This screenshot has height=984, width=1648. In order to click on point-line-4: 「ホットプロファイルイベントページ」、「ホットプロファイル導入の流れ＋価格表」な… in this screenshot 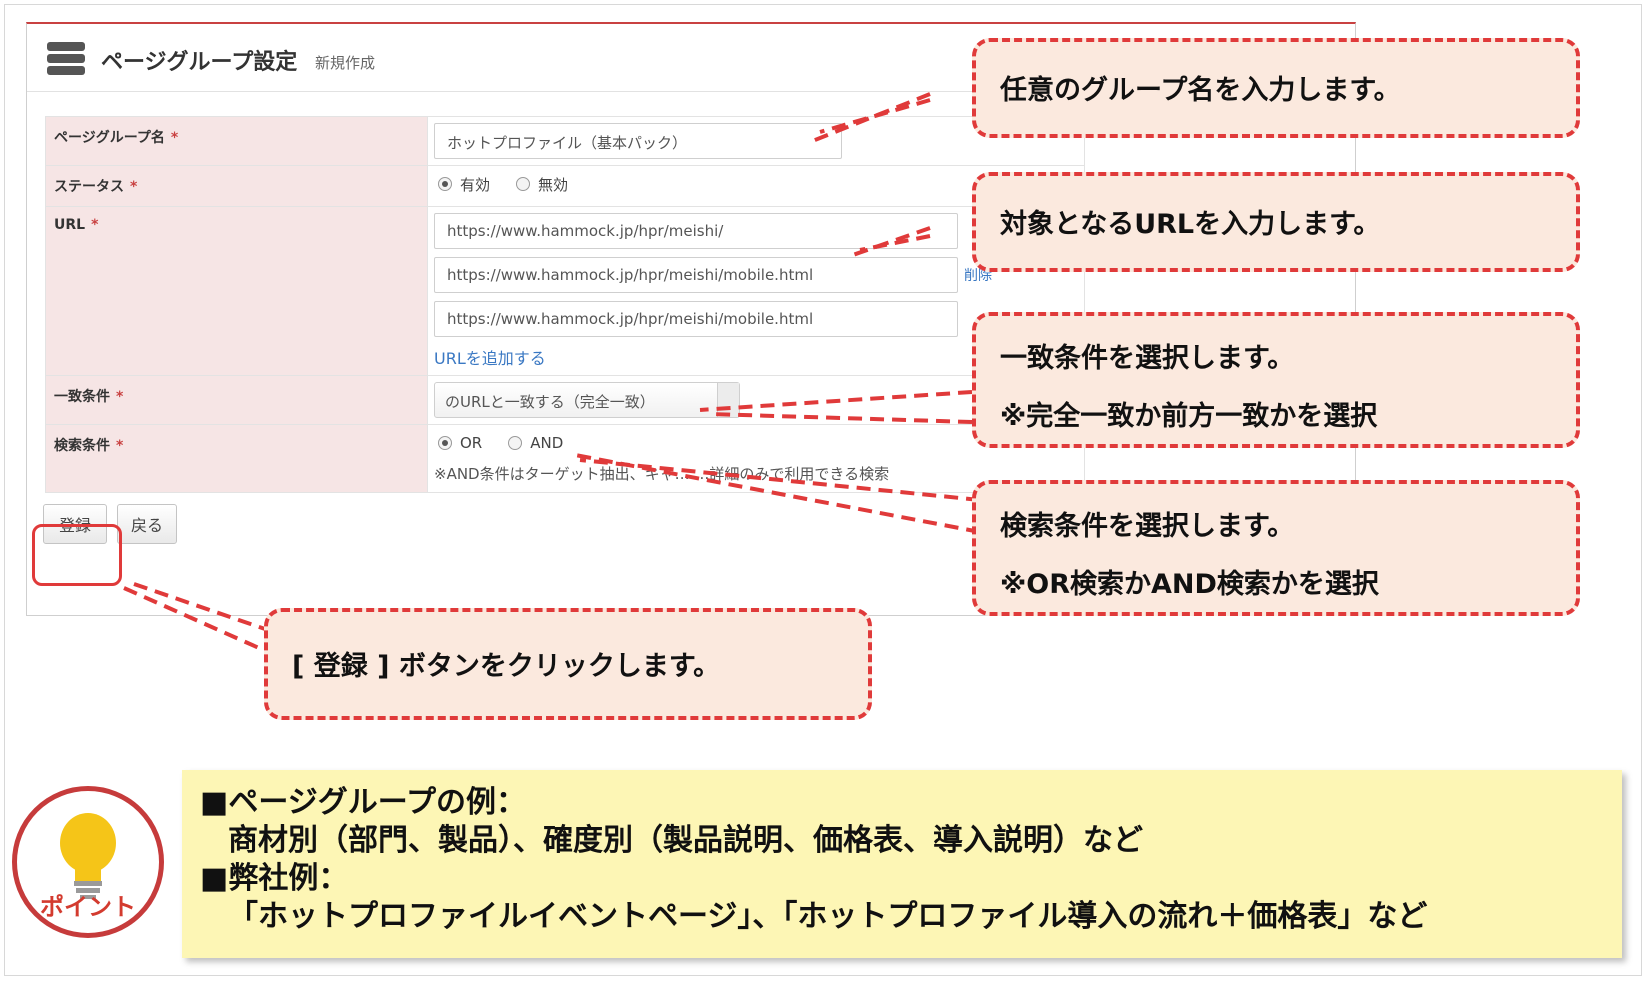, I will do `click(828, 916)`.